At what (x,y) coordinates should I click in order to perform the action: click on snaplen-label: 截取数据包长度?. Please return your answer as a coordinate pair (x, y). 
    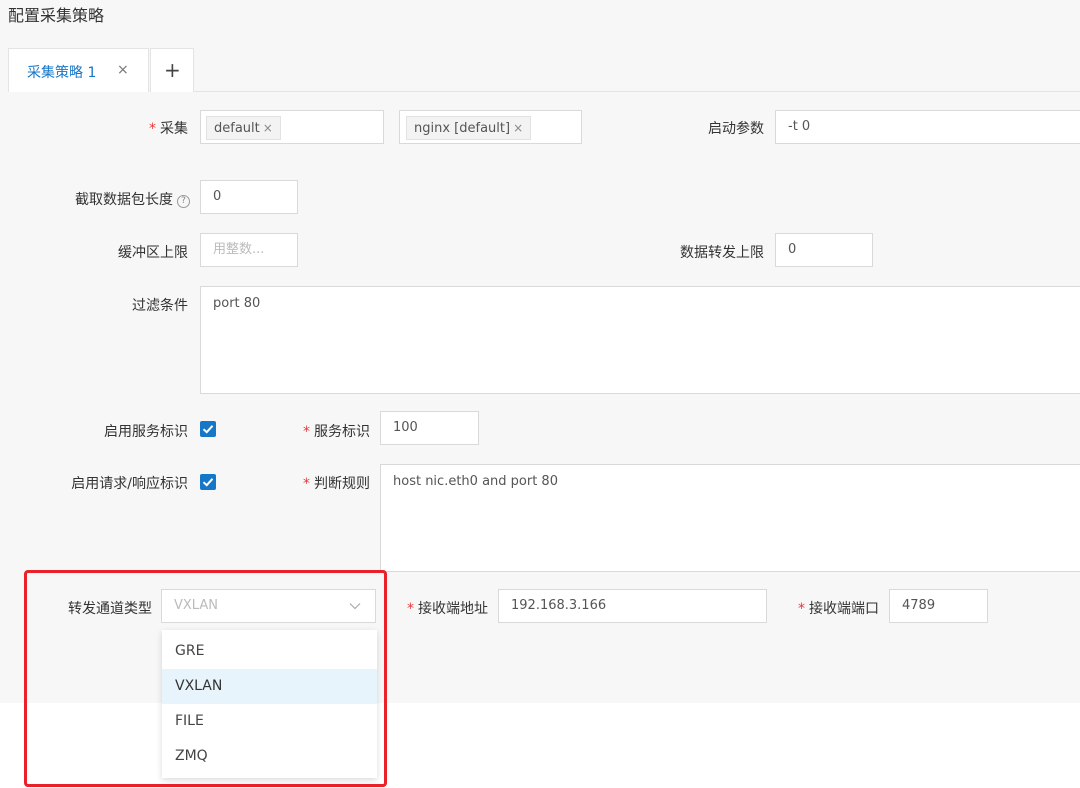
    Looking at the image, I should click on (105, 199).